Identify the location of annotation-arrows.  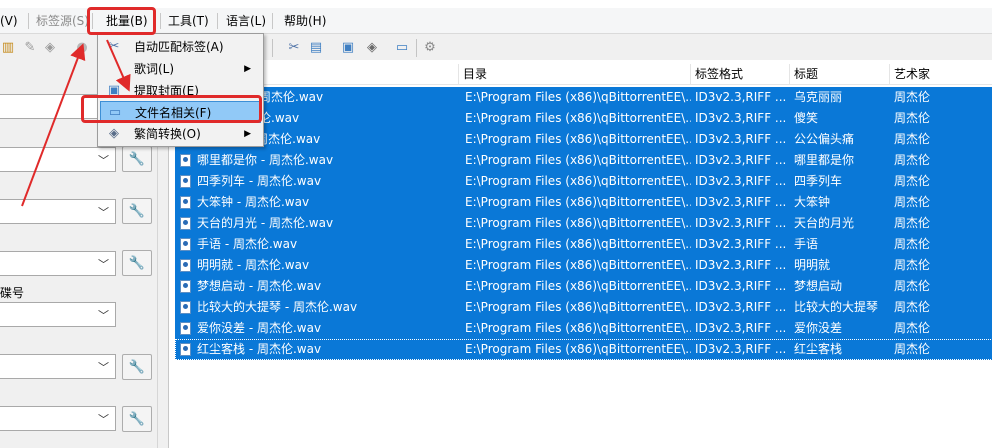
(76, 123).